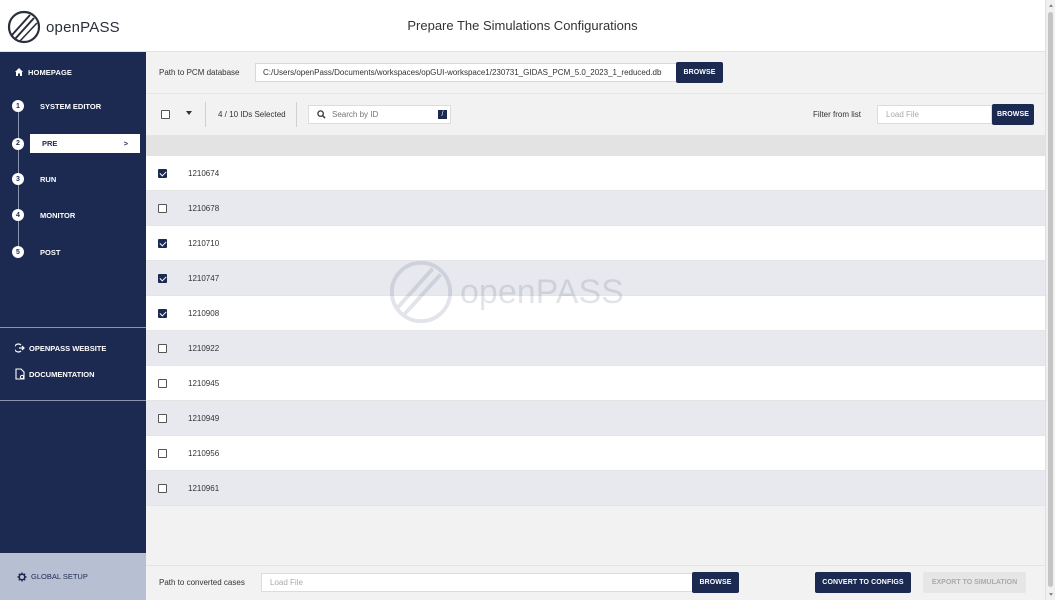 The image size is (1055, 600). I want to click on search-input, so click(379, 114).